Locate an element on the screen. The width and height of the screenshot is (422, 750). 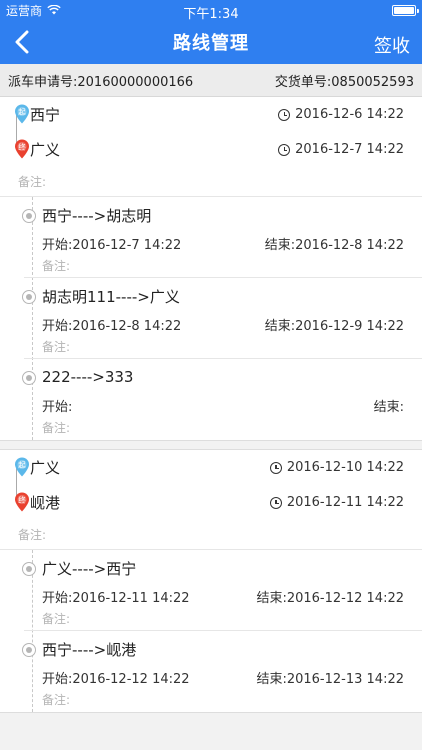
destination-time: 2016-12-11 14:22 is located at coordinates (336, 502).